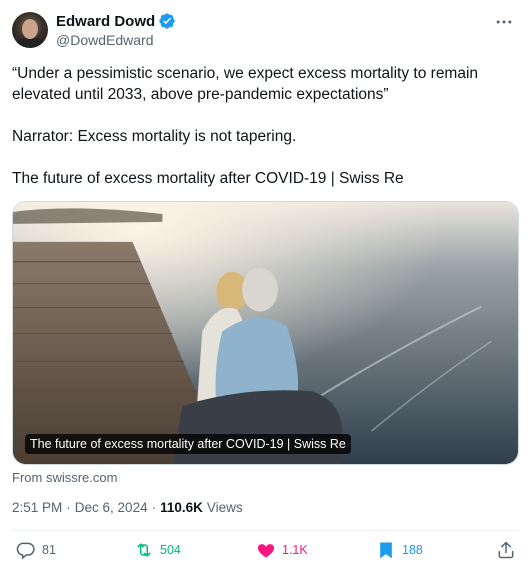  What do you see at coordinates (36, 550) in the screenshot?
I see `reply-button: 81` at bounding box center [36, 550].